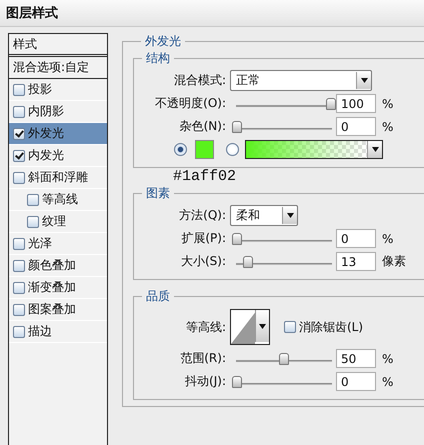 This screenshot has height=445, width=424. I want to click on style-item: 斜面和浮雕, so click(58, 178).